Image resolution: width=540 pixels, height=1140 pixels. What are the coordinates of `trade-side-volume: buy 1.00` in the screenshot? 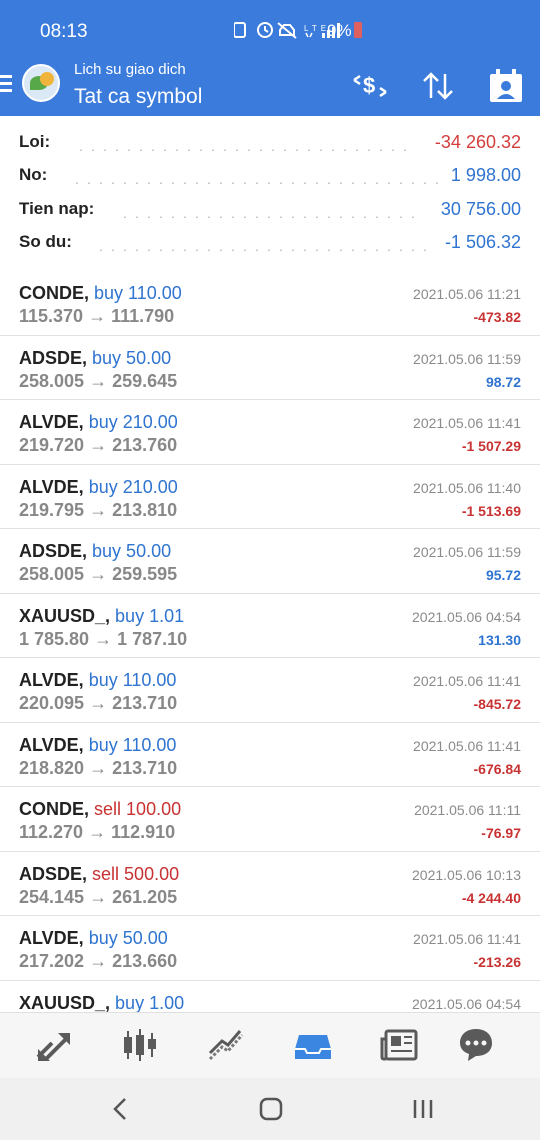 It's located at (150, 1002).